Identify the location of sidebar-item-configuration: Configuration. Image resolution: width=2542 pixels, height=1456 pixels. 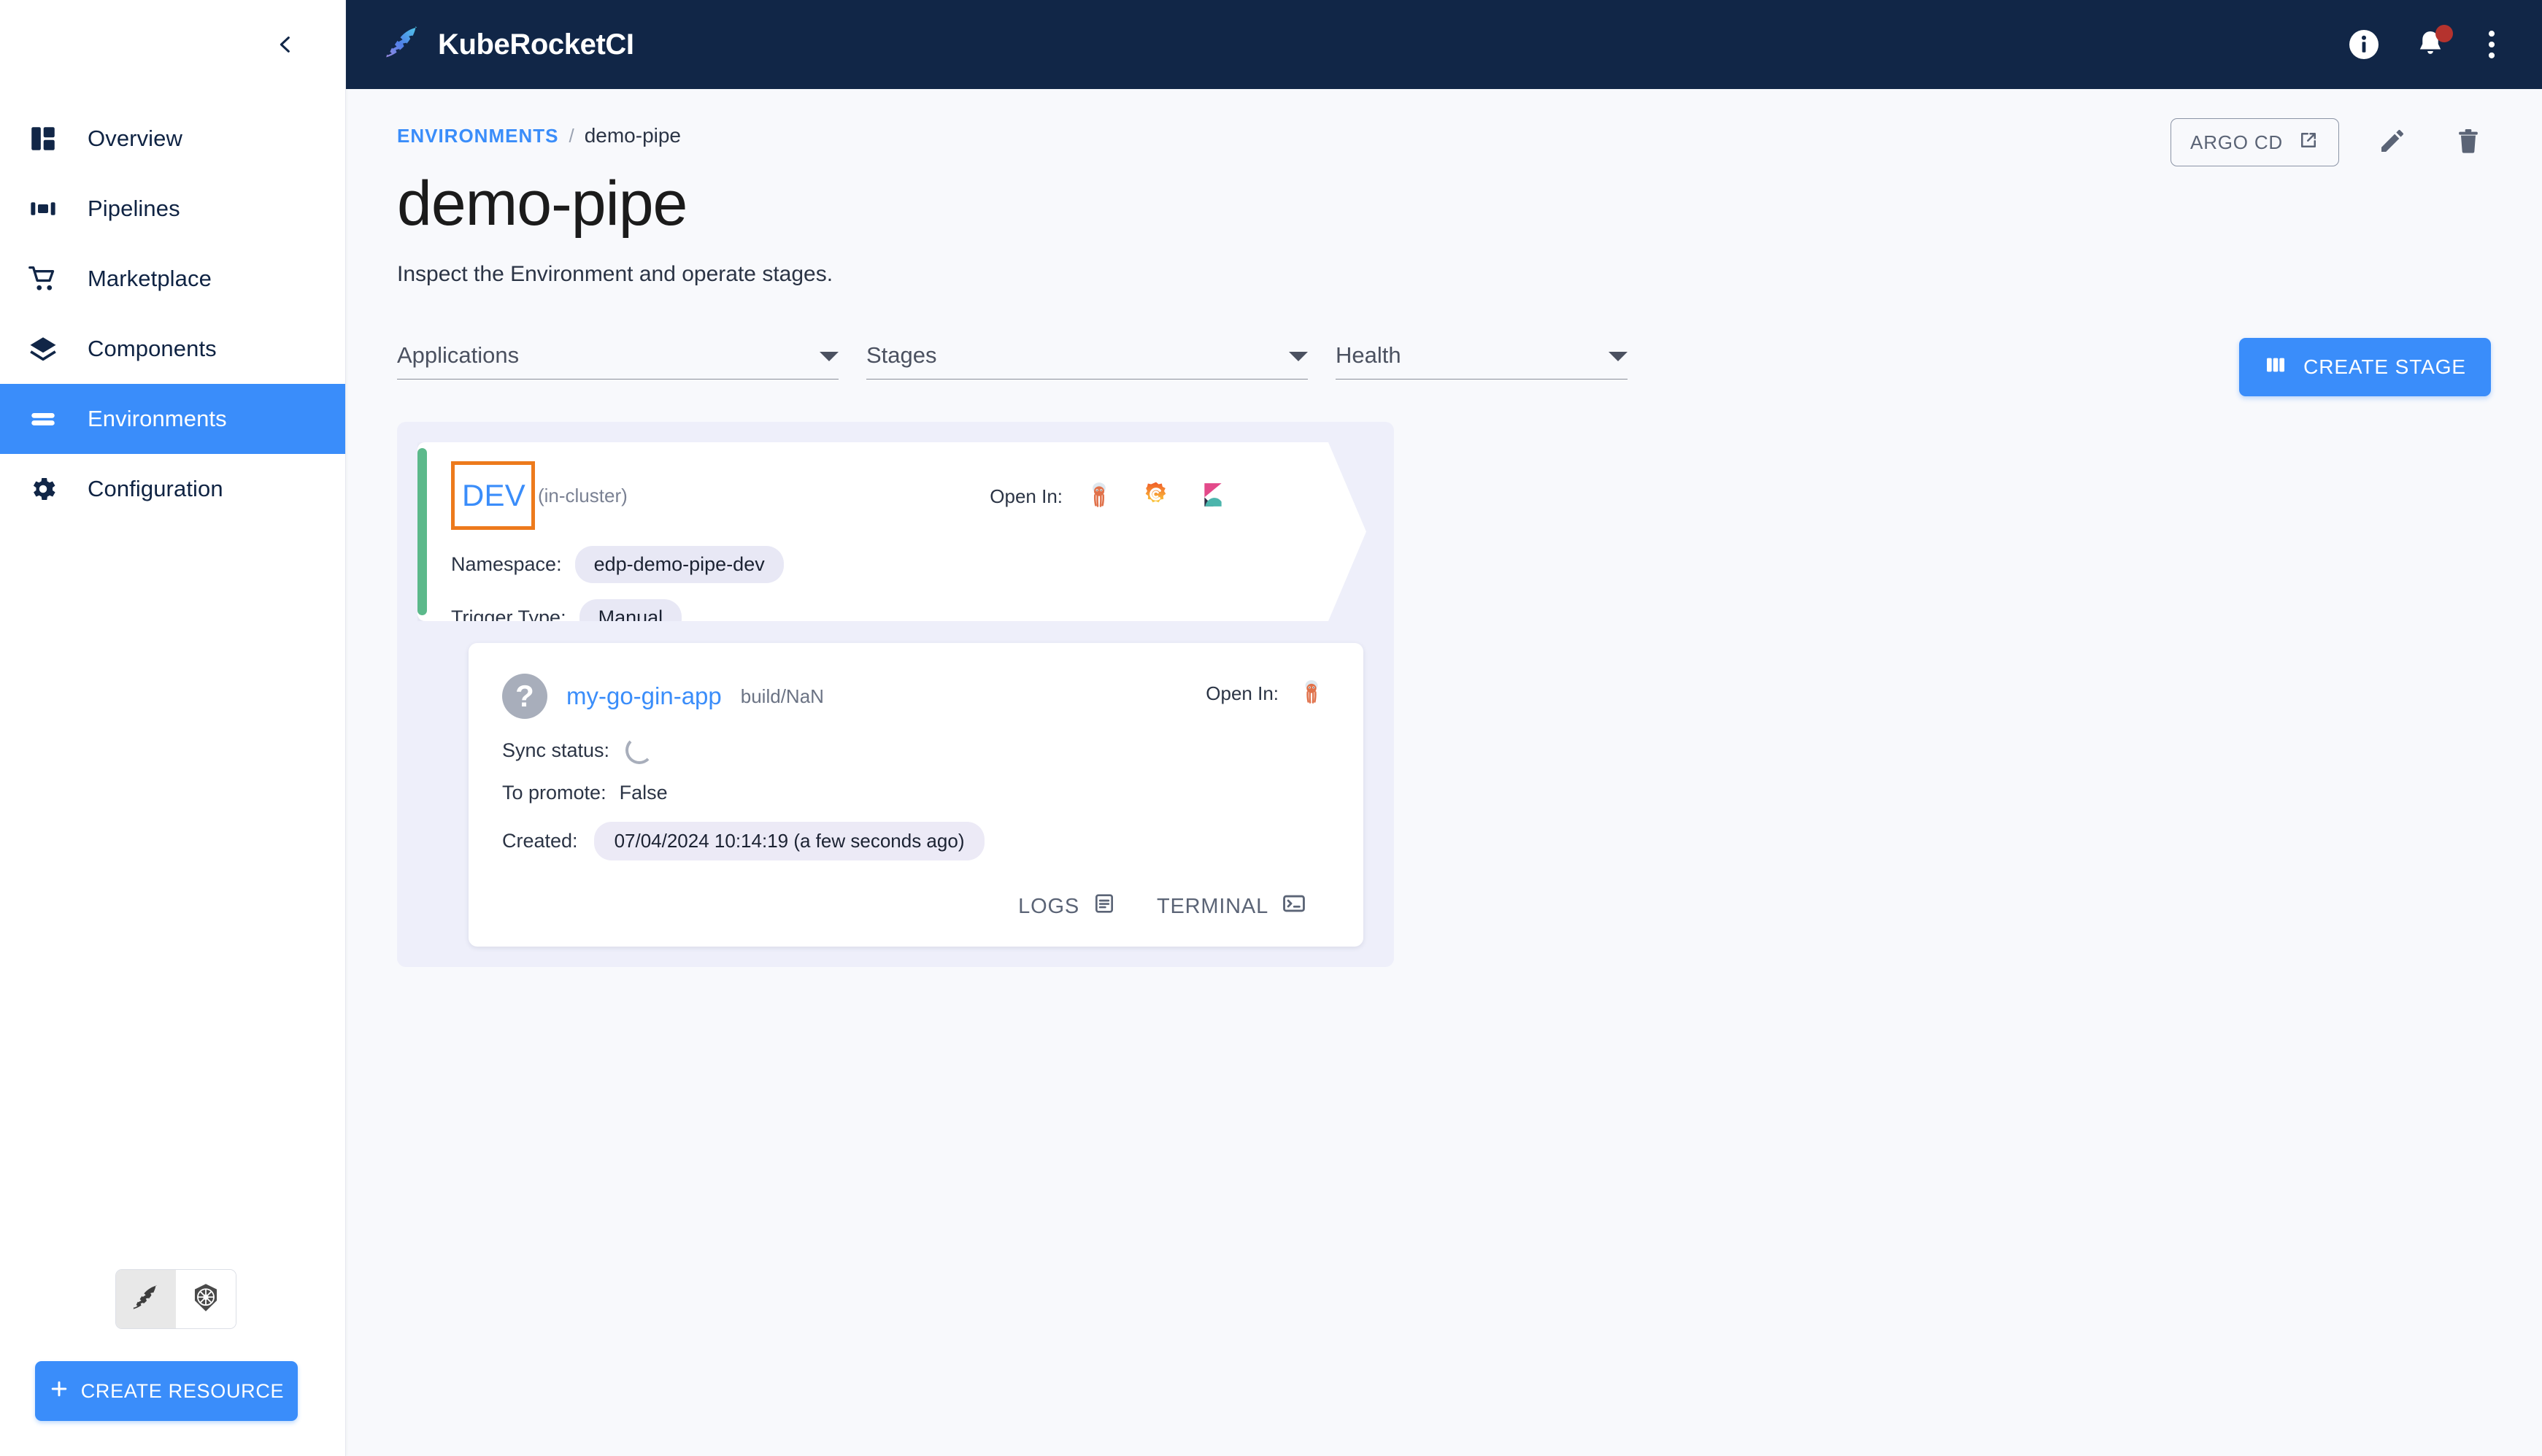
(172, 489).